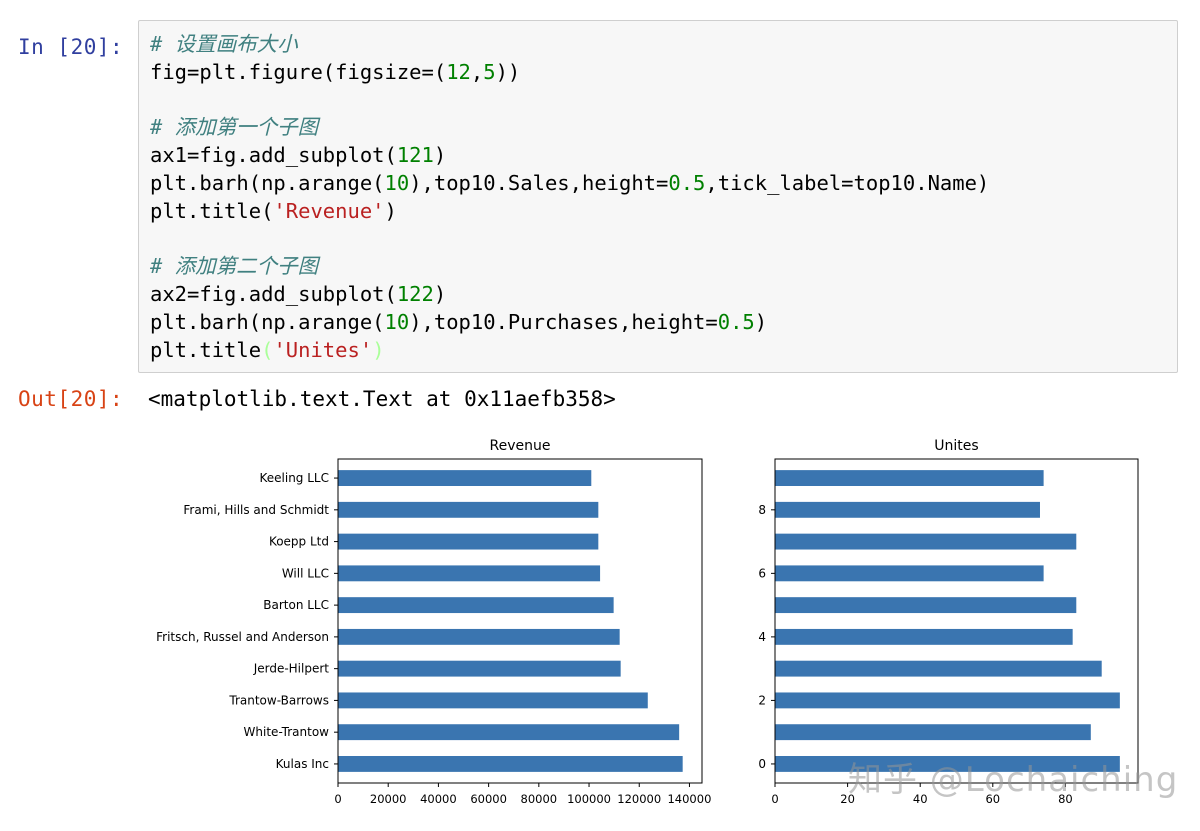 Image resolution: width=1200 pixels, height=831 pixels. Describe the element at coordinates (438, 799) in the screenshot. I see `x-tick-label: 40000` at that location.